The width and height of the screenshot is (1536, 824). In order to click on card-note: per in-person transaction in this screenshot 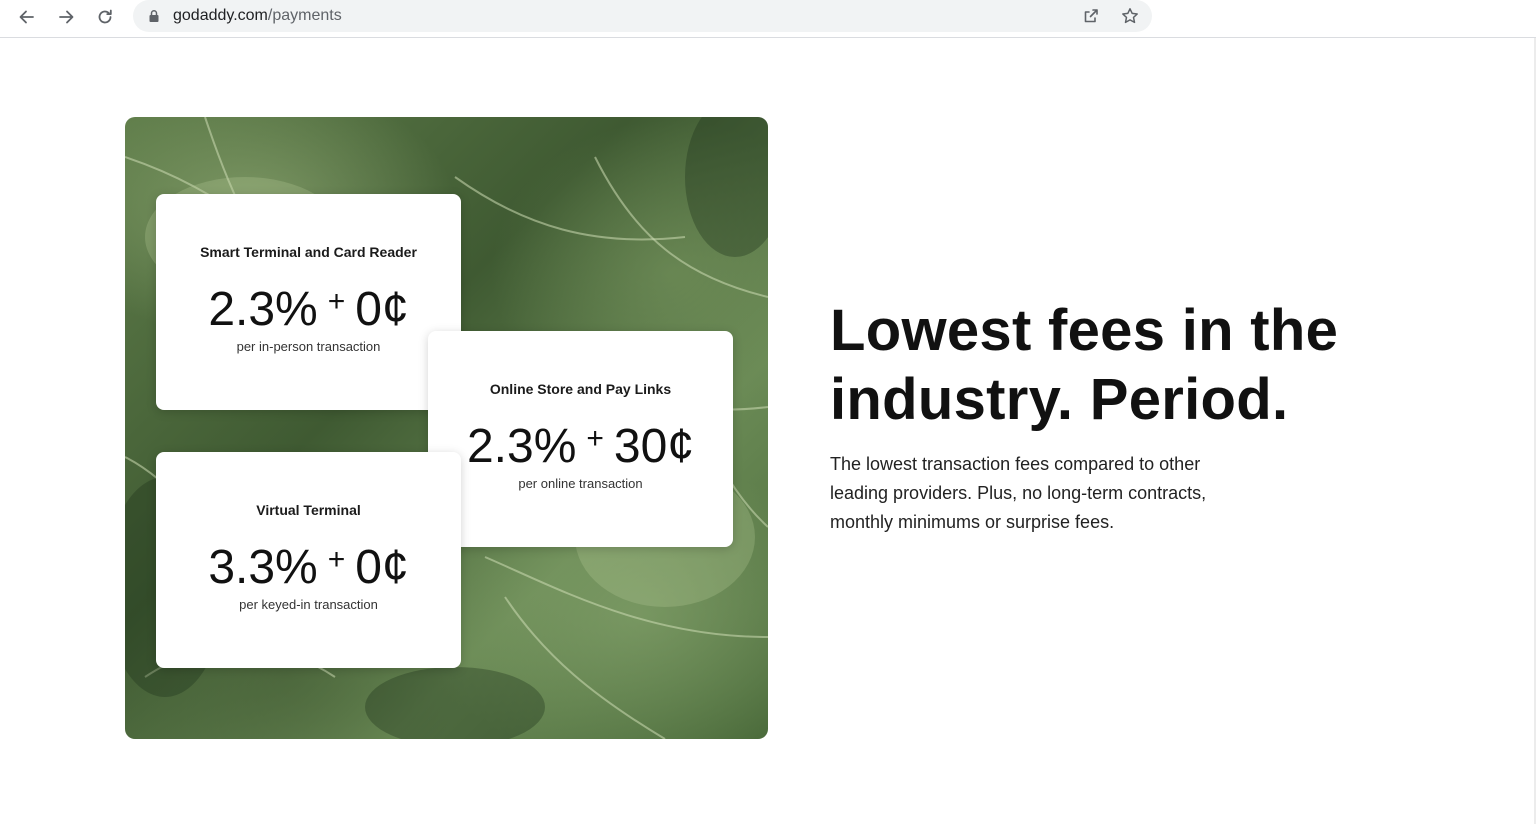, I will do `click(308, 346)`.